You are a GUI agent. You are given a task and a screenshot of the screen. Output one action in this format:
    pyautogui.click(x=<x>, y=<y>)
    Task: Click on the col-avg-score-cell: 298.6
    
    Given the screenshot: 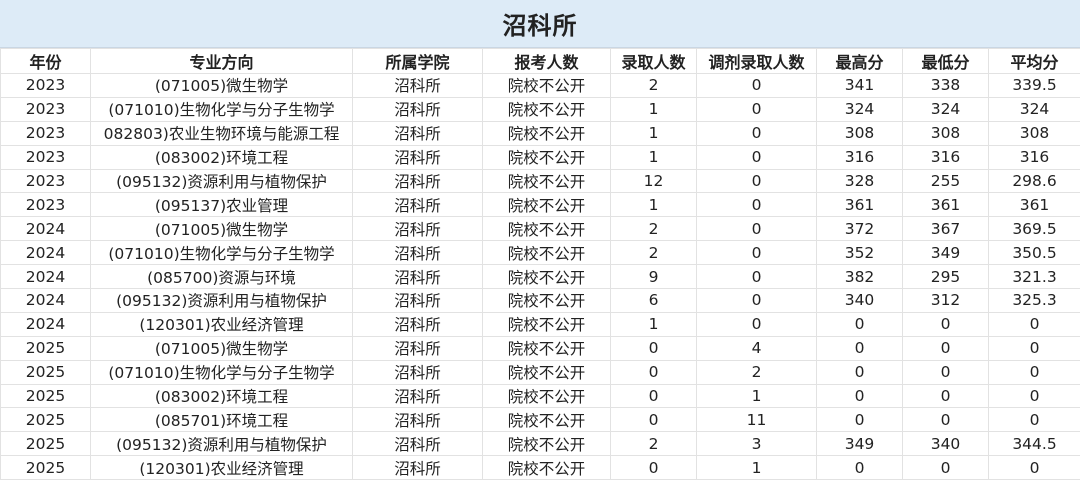 What is the action you would take?
    pyautogui.click(x=1034, y=181)
    